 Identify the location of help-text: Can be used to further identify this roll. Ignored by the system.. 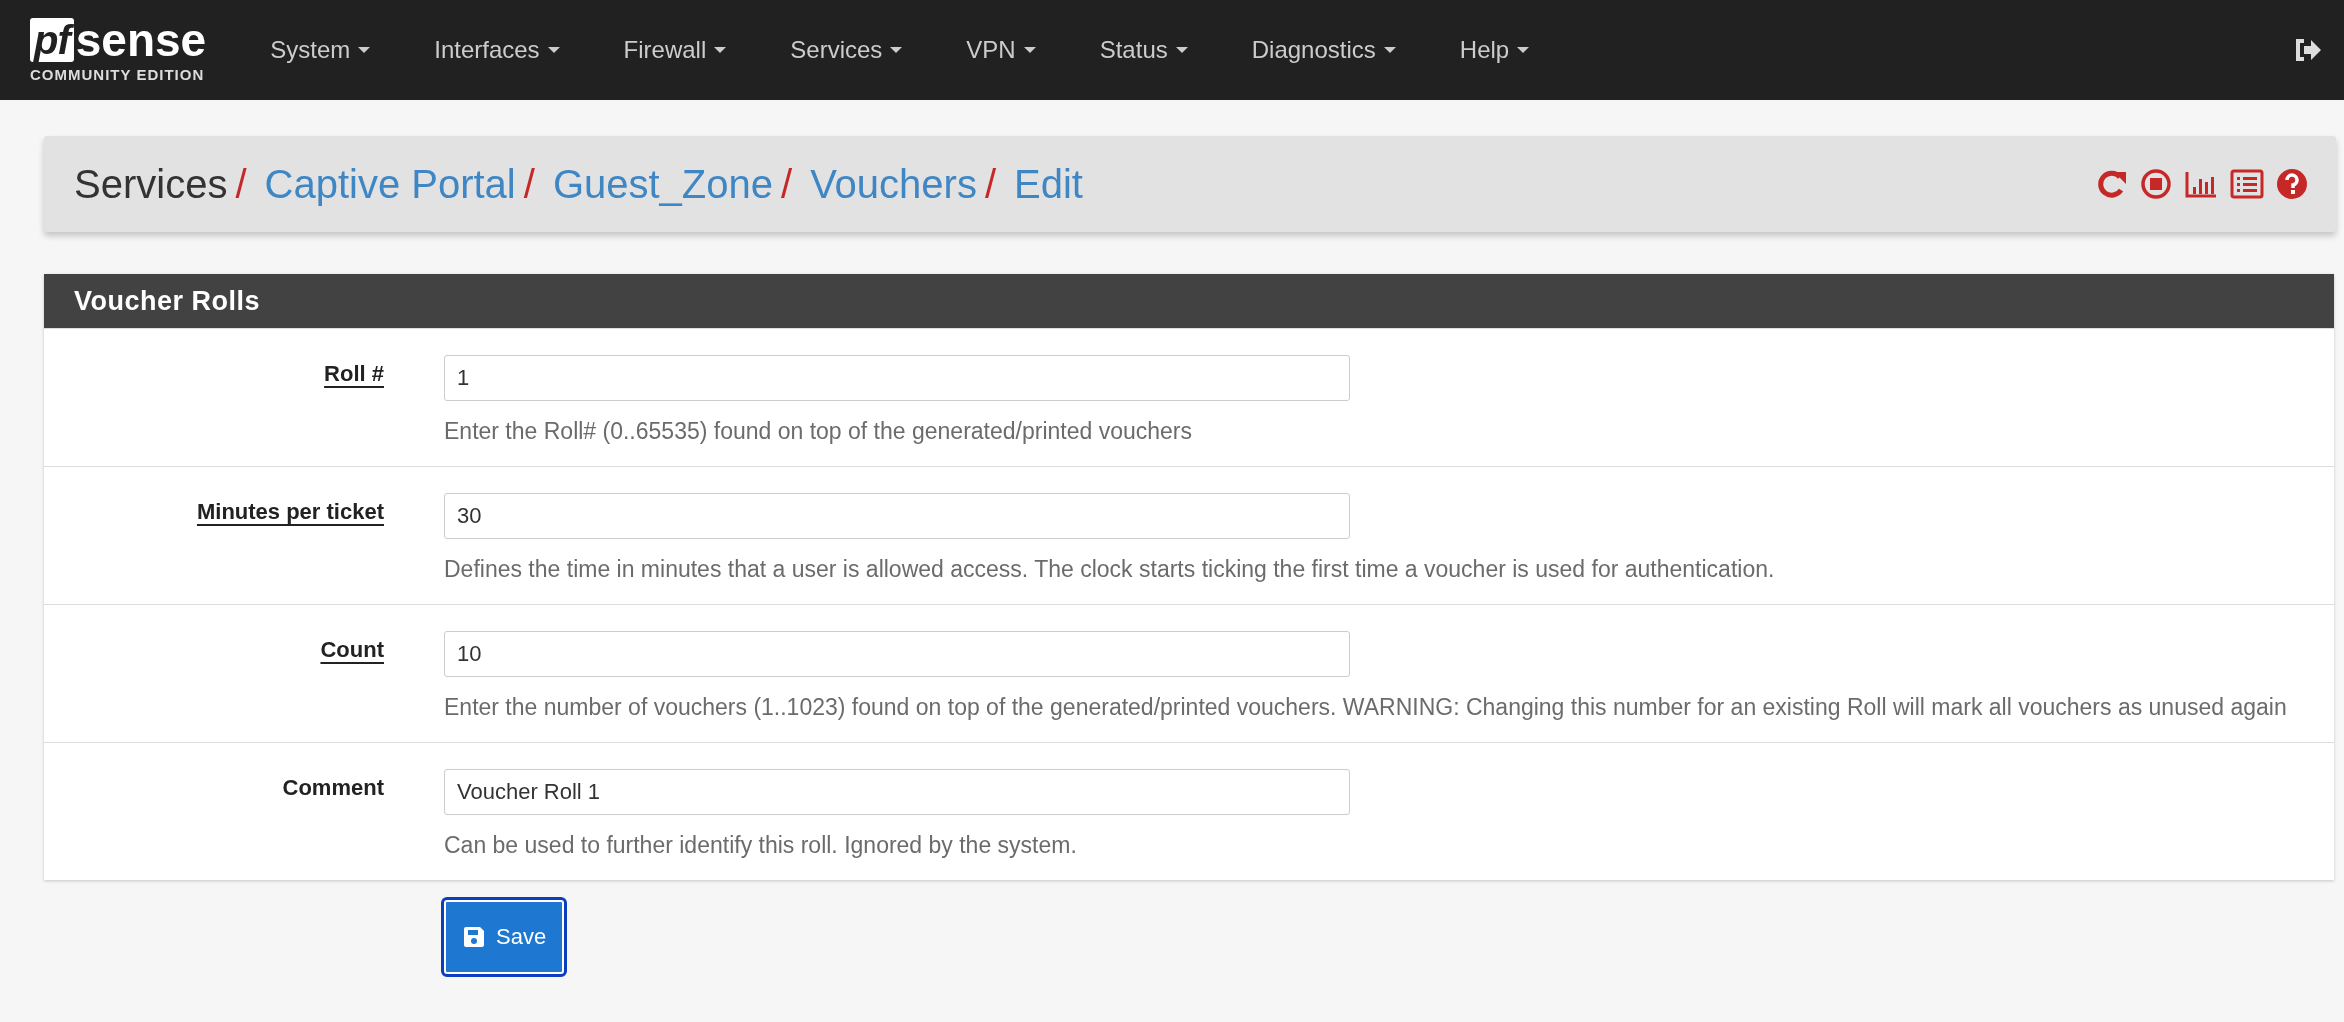
(761, 845).